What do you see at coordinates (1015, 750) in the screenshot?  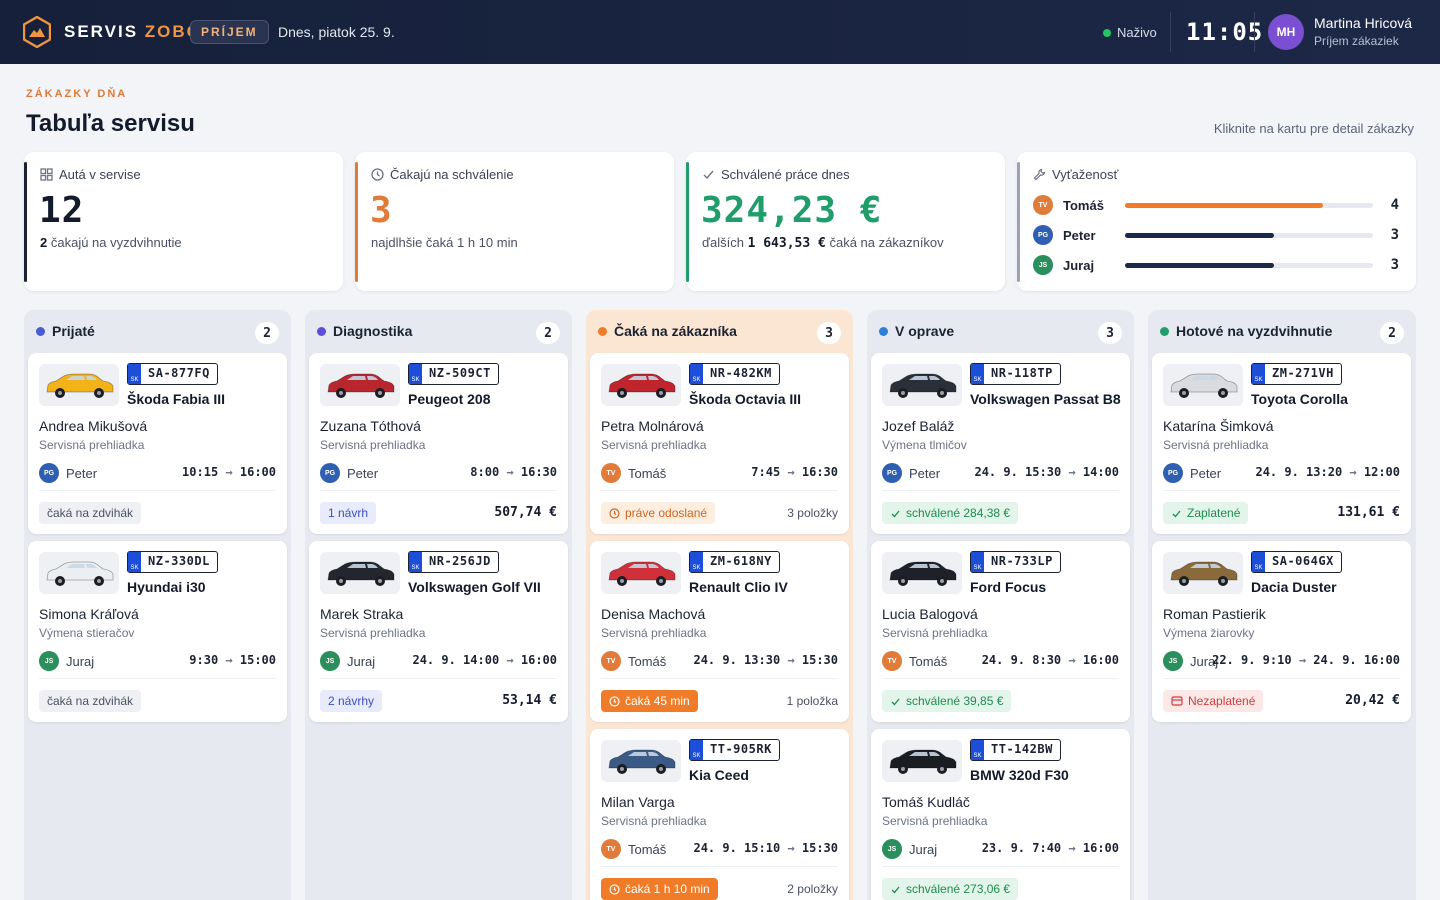 I see `license-plate: SK TT-142BW` at bounding box center [1015, 750].